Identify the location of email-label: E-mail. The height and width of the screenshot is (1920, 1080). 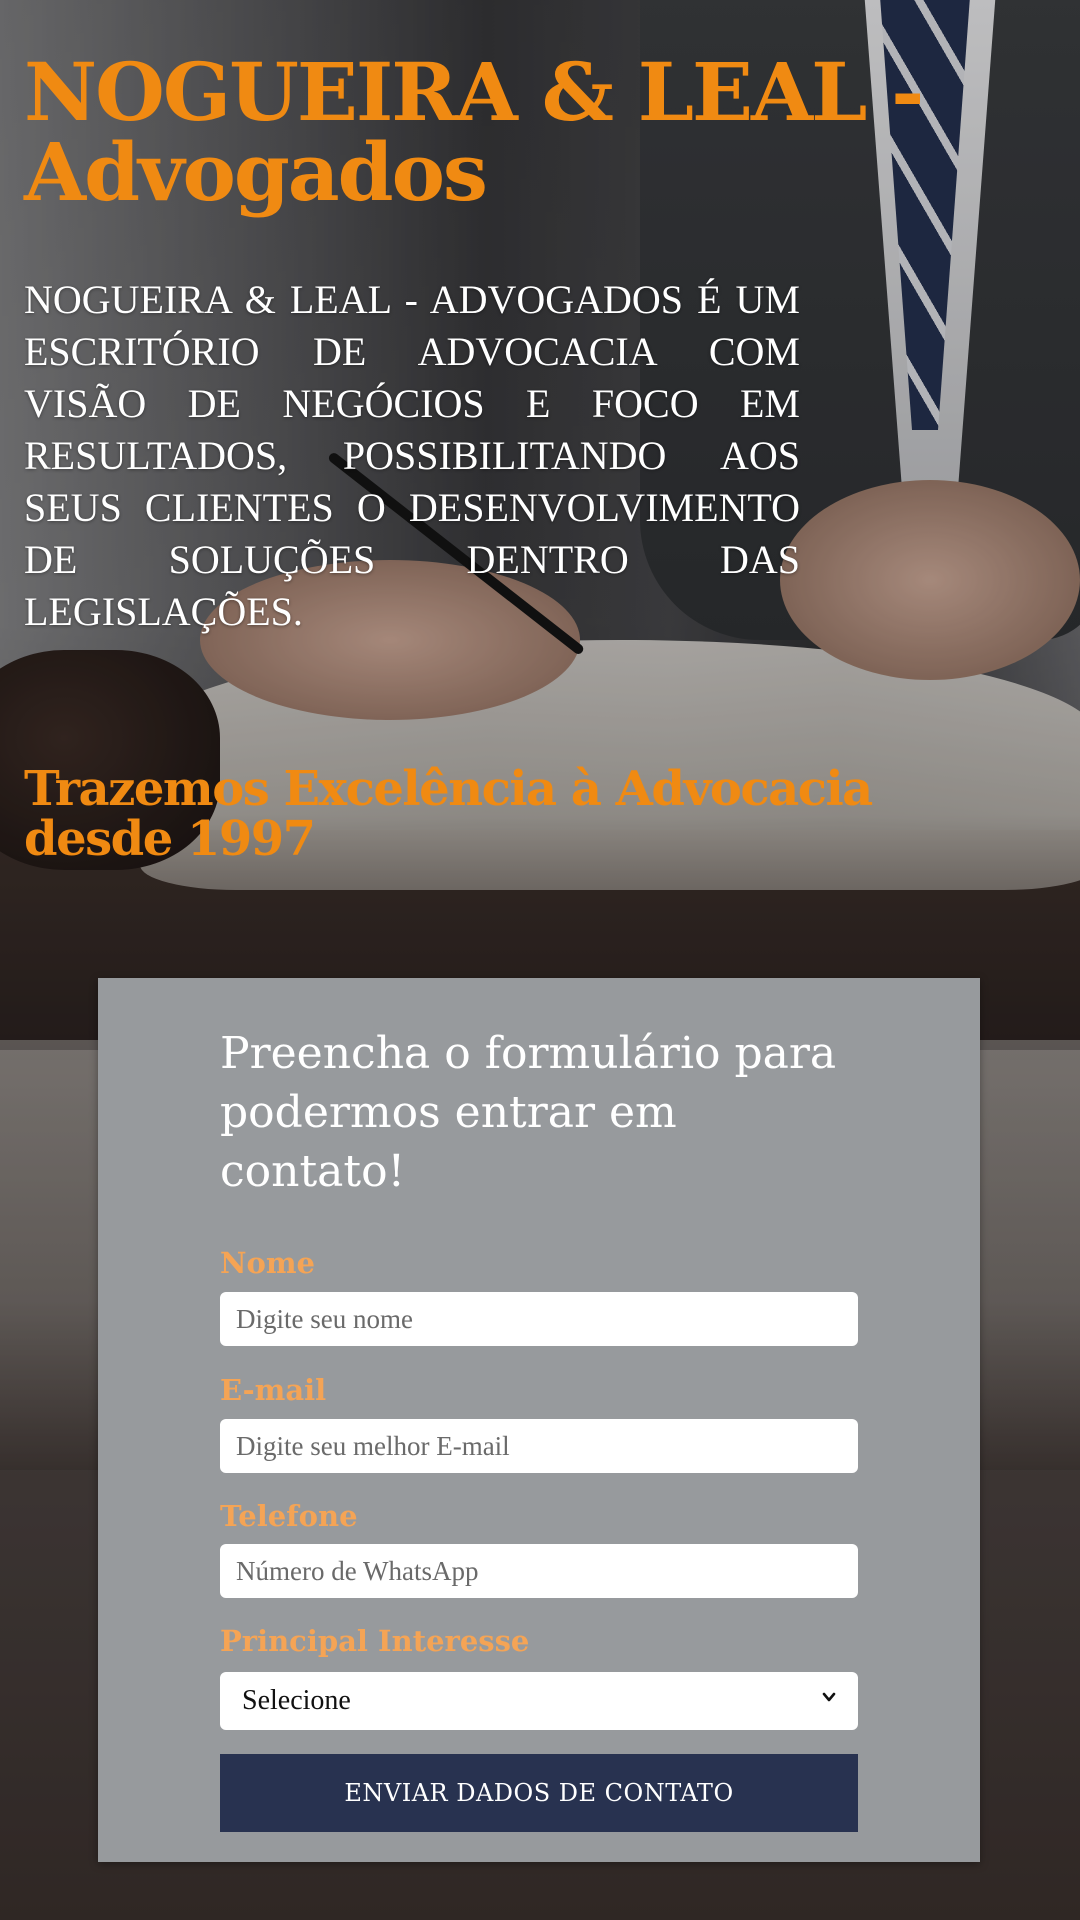
(273, 1390).